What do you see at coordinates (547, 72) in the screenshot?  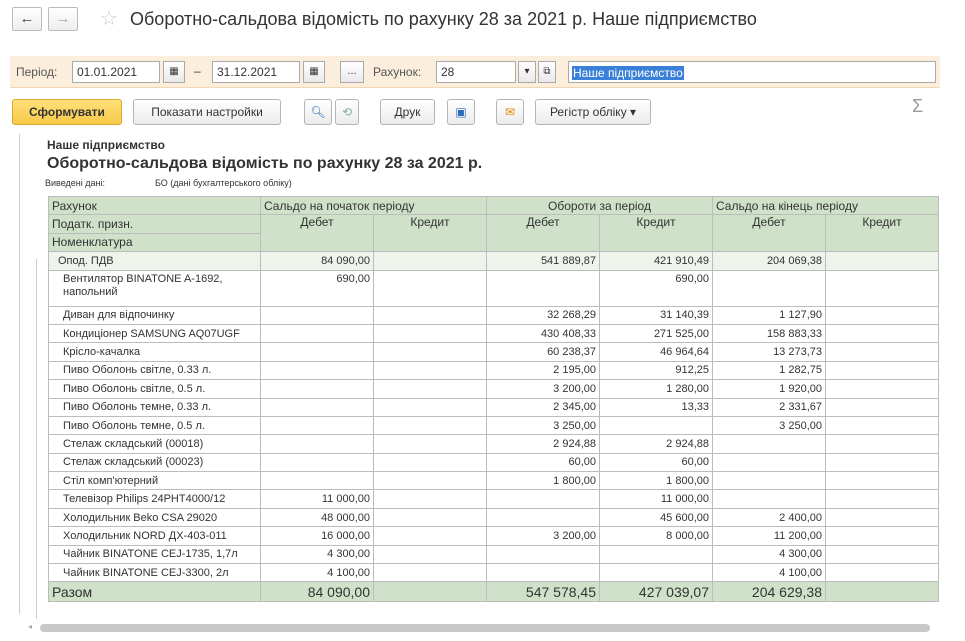 I see `account-open-icon: ⧉` at bounding box center [547, 72].